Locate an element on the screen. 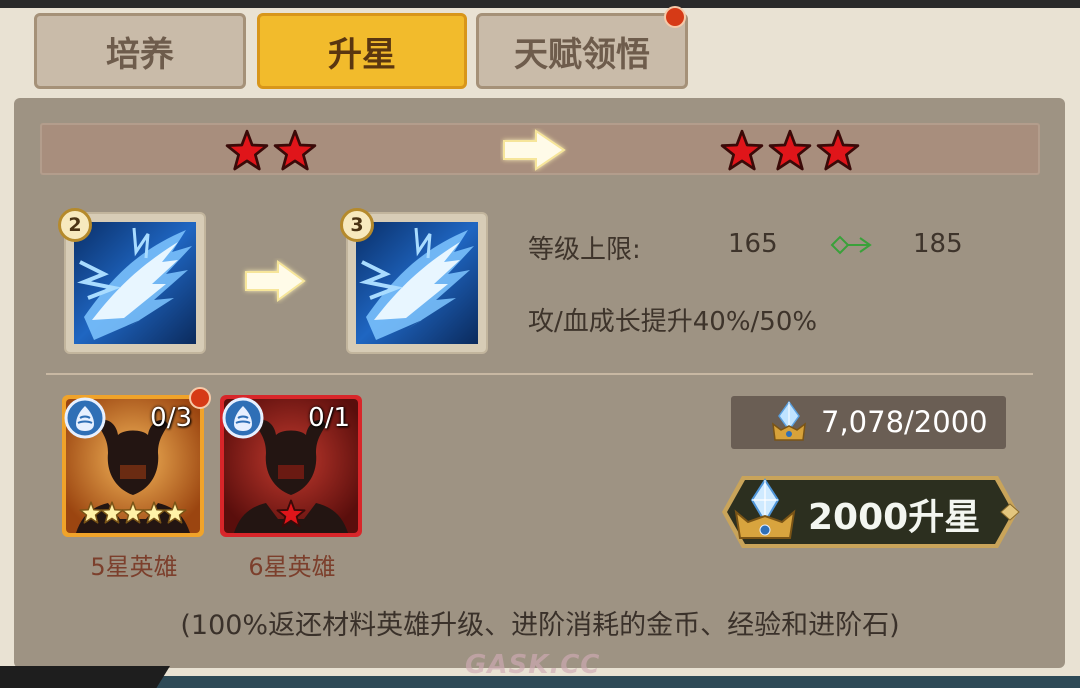 The image size is (1080, 688). tab-star-up: 升星 is located at coordinates (362, 51).